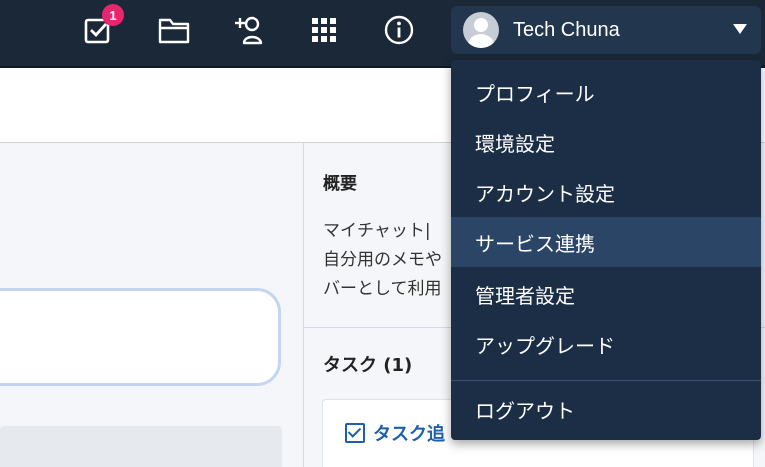 This screenshot has height=467, width=765. I want to click on top-navigation-bar: 1 Tech Chuna, so click(382, 34).